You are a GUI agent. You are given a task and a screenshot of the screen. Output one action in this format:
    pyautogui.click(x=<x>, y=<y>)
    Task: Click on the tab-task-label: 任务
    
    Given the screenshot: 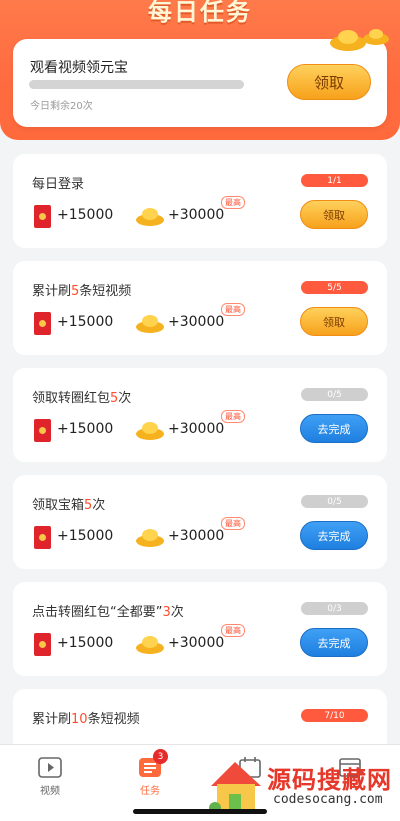 What is the action you would take?
    pyautogui.click(x=150, y=791)
    